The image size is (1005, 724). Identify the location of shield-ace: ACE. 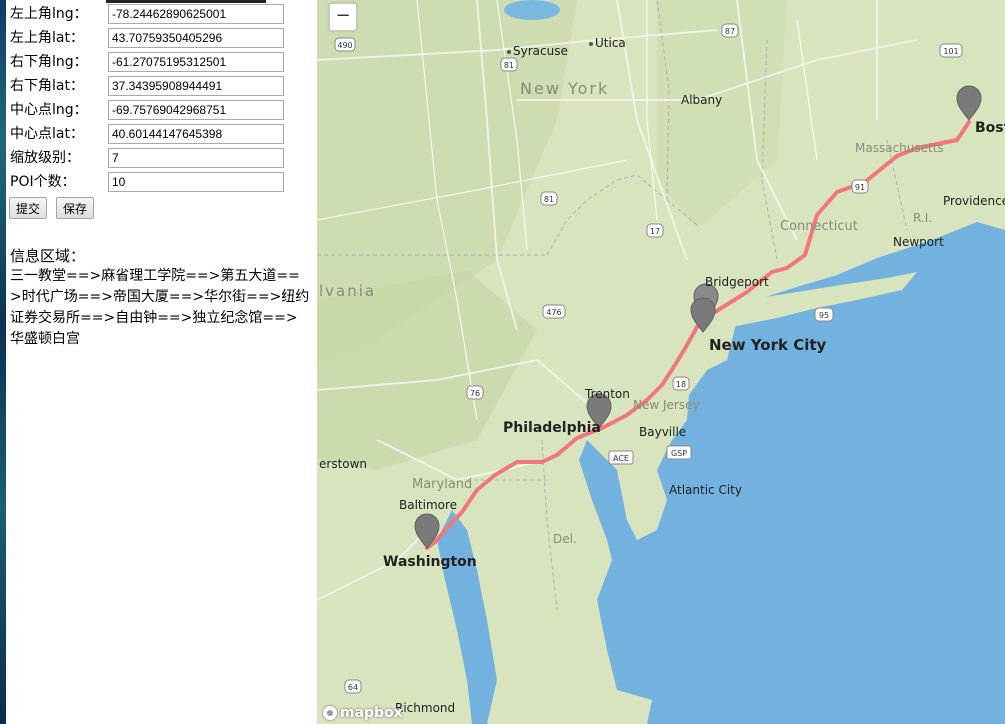
(621, 458).